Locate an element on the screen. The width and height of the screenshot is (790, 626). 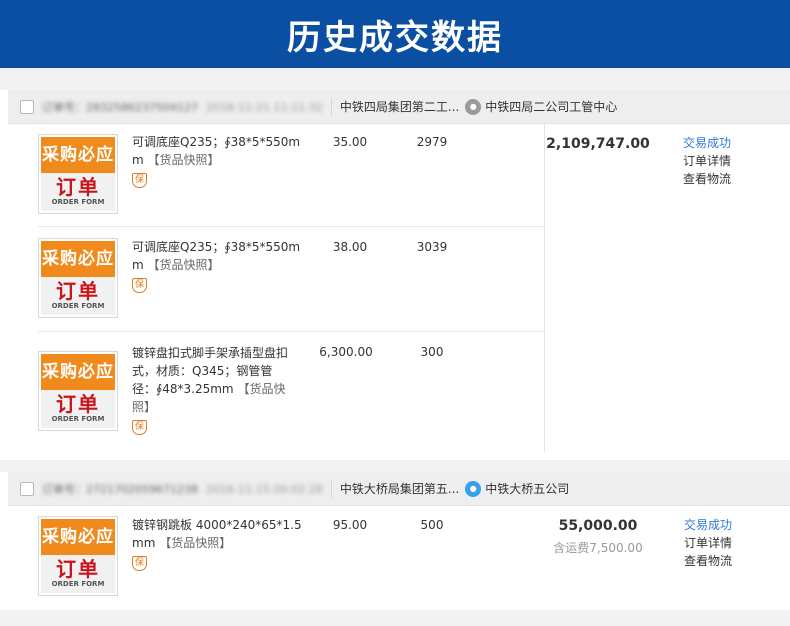
order-total: 55,000.00 is located at coordinates (598, 526).